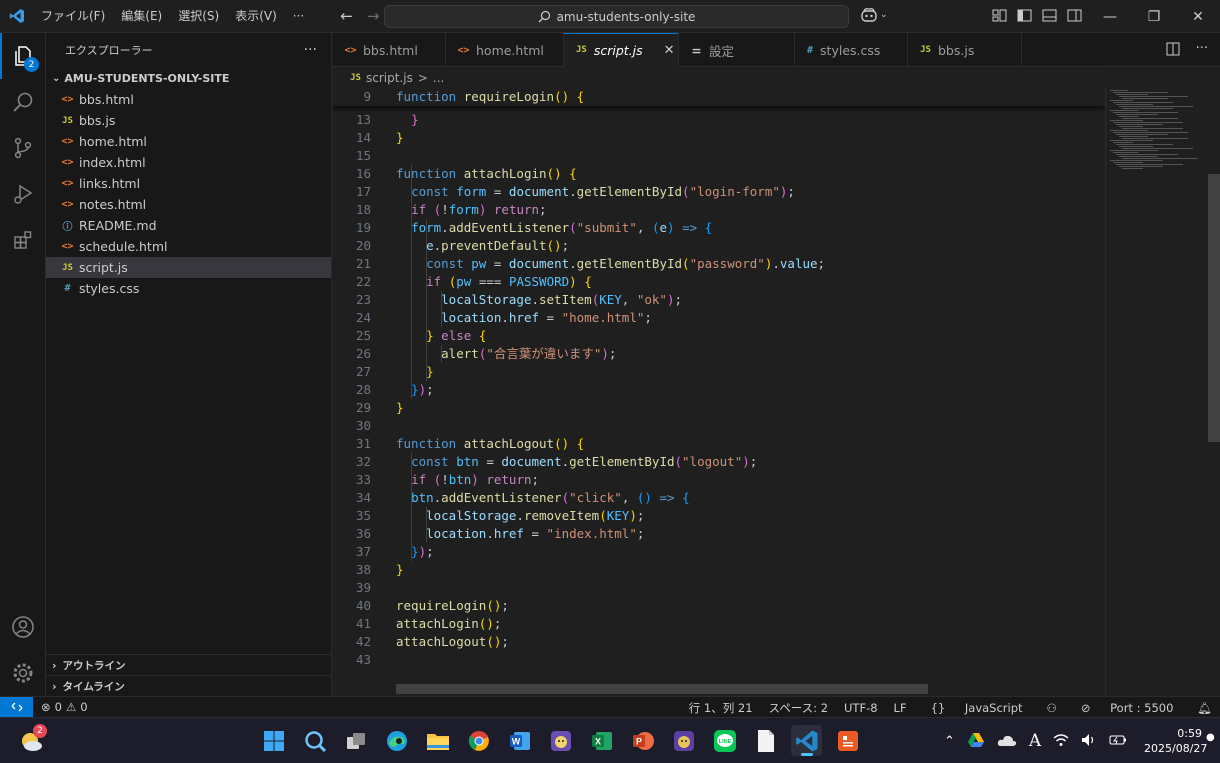 The height and width of the screenshot is (763, 1220). Describe the element at coordinates (1214, 392) in the screenshot. I see `vertical-scrollbar` at that location.